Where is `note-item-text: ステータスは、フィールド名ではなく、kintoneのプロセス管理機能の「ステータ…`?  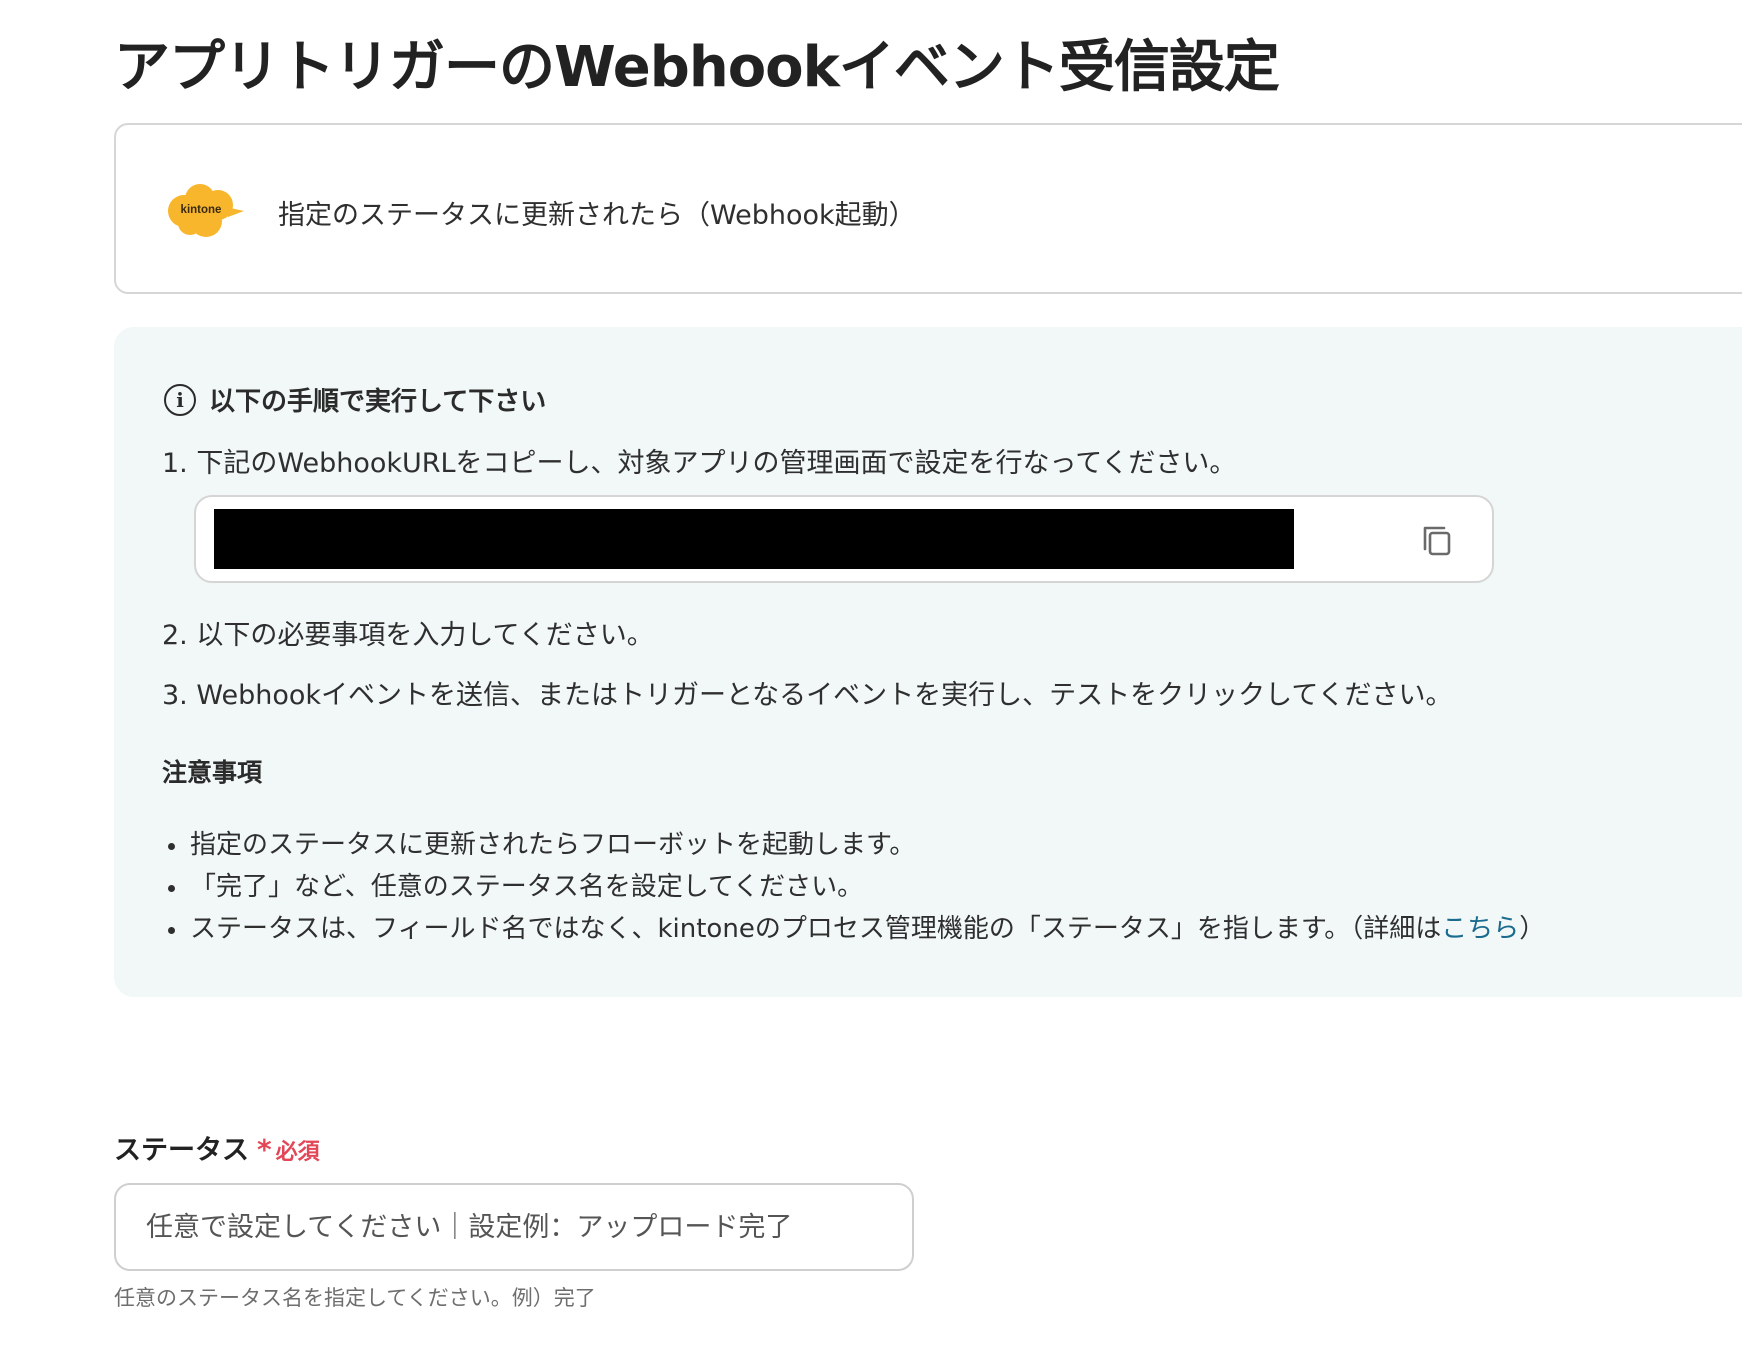 note-item-text: ステータスは、フィールド名ではなく、kintoneのプロセス管理機能の「ステータ… is located at coordinates (816, 929).